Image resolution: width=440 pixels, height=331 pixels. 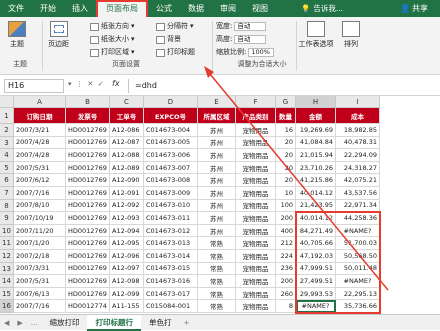 What do you see at coordinates (286, 102) in the screenshot?
I see `column-header-g: G` at bounding box center [286, 102].